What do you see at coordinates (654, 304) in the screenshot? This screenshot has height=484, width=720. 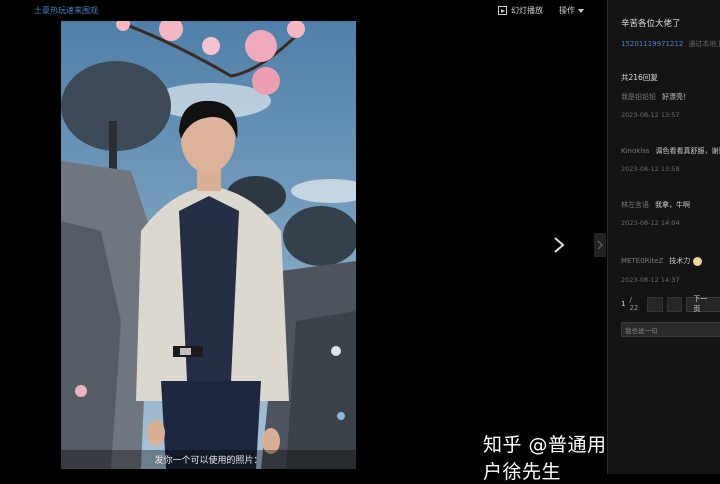 I see `prev-page-button` at bounding box center [654, 304].